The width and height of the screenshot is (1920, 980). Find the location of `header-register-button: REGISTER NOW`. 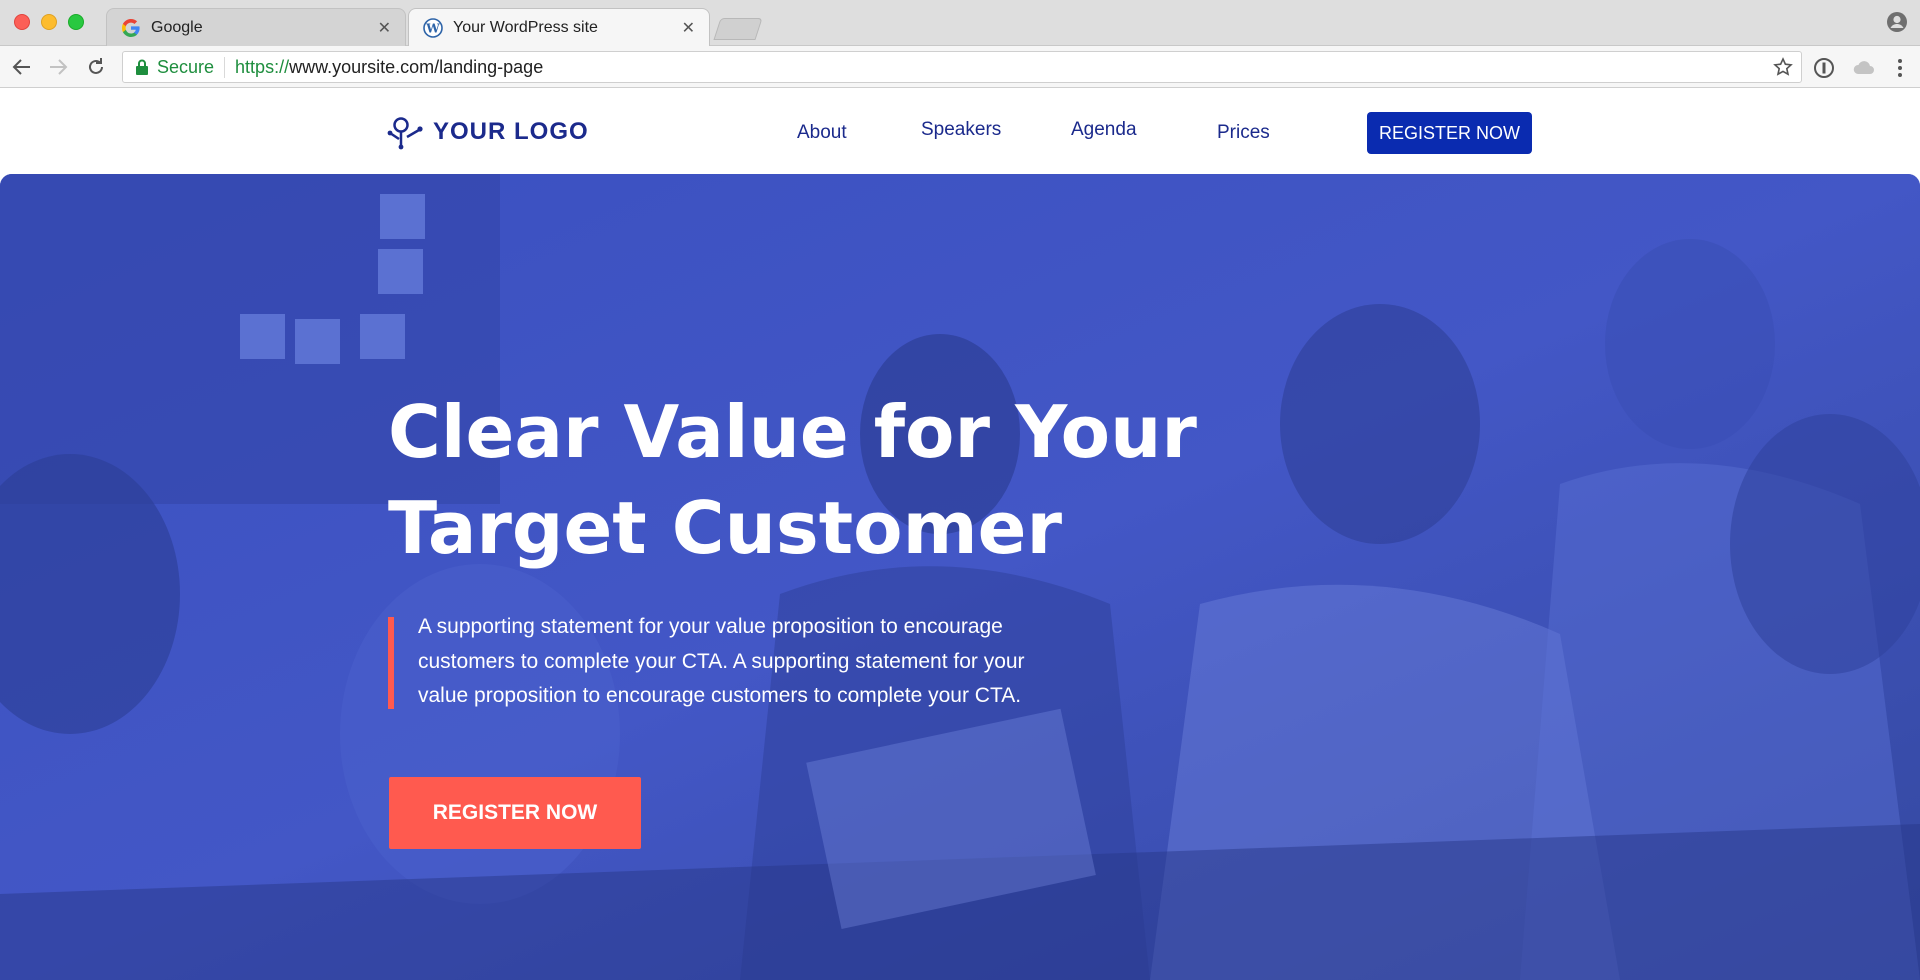

header-register-button: REGISTER NOW is located at coordinates (1449, 133).